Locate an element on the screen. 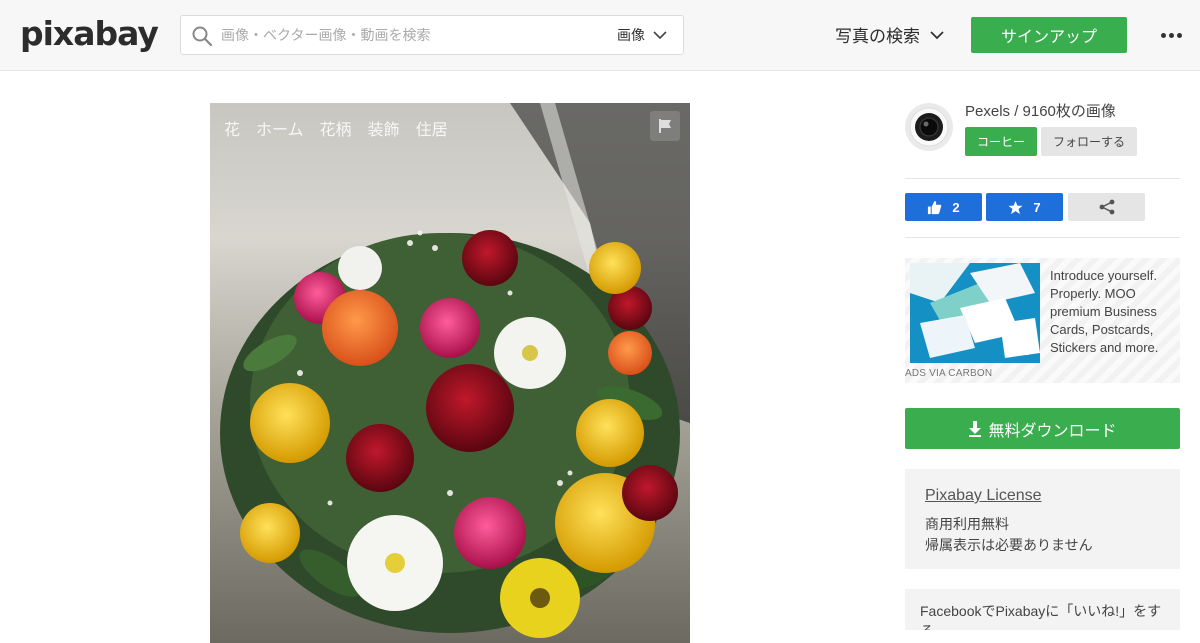 This screenshot has width=1200, height=643. license-line-1: 商用利用無料 is located at coordinates (967, 524).